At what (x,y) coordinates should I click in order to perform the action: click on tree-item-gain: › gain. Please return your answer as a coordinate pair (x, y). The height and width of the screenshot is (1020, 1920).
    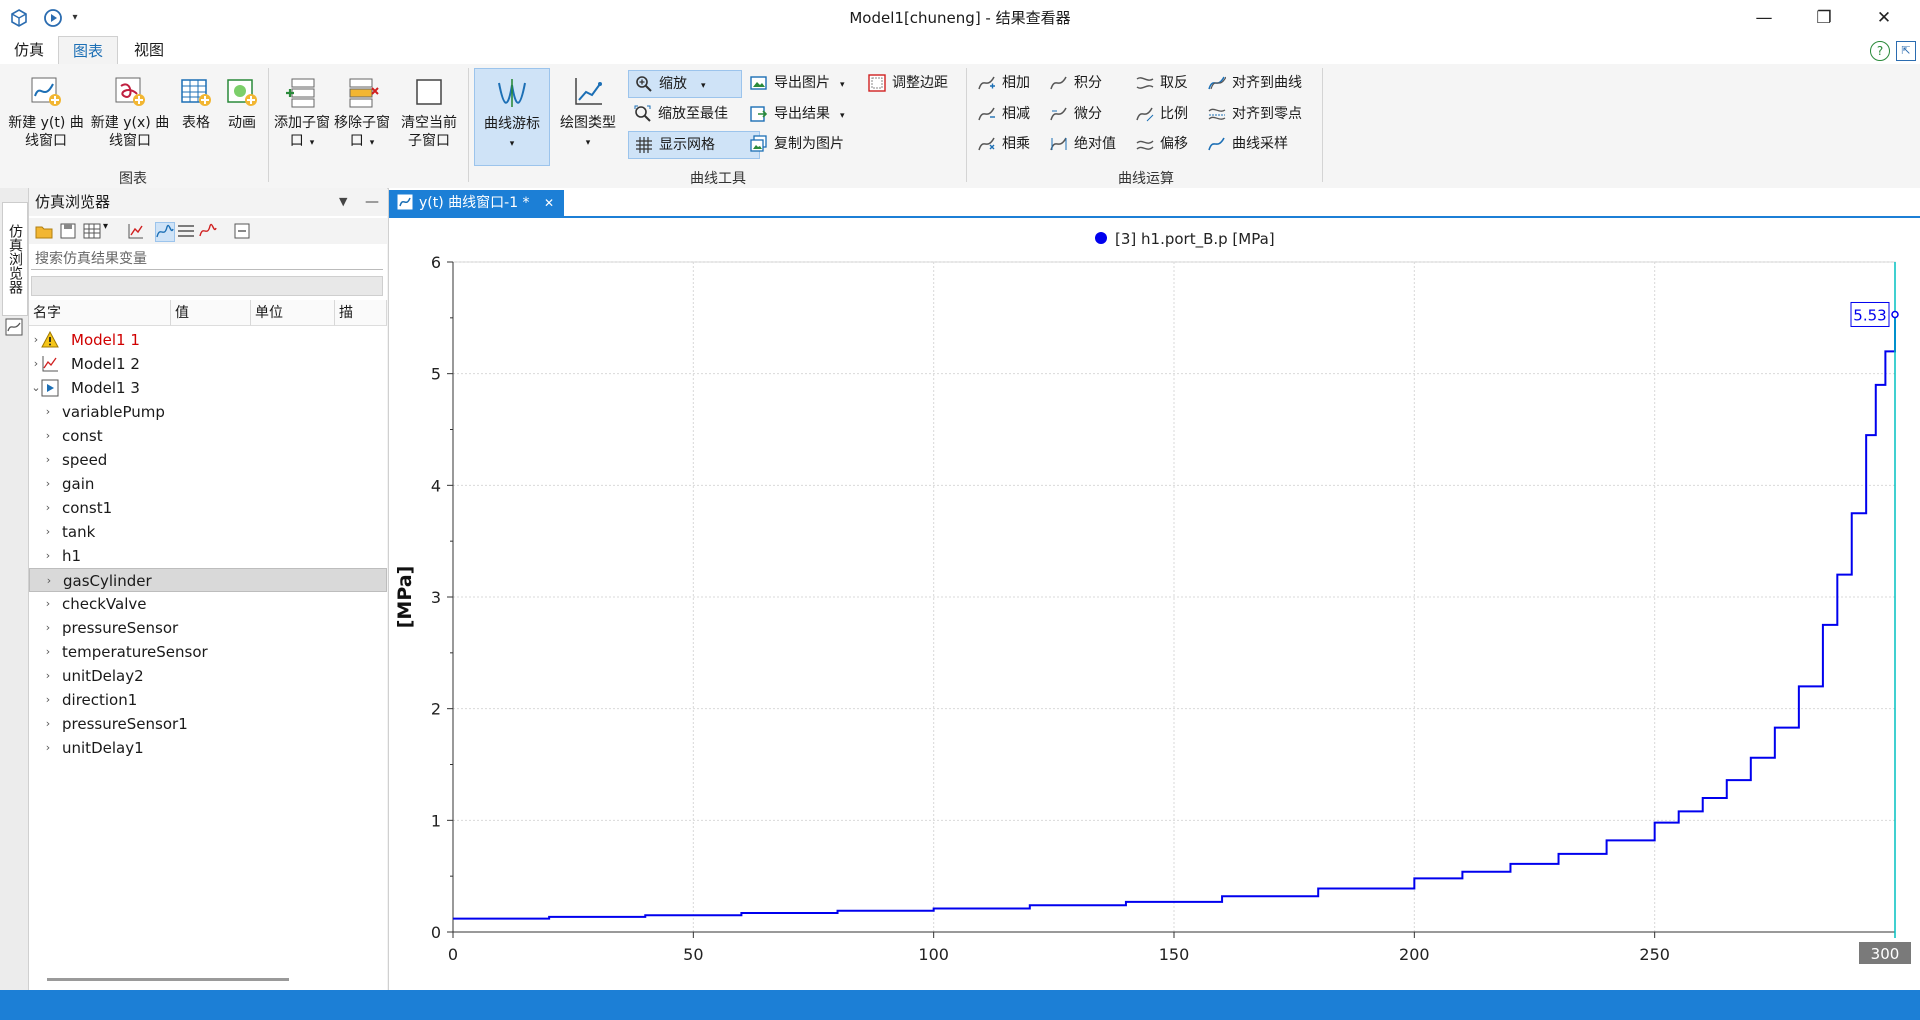
    Looking at the image, I should click on (208, 484).